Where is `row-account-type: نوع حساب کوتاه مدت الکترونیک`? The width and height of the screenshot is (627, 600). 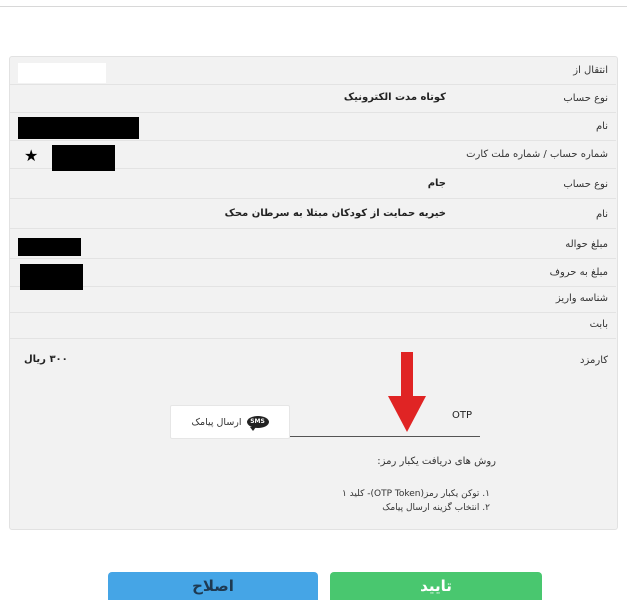
row-account-type: نوع حساب کوتاه مدت الکترونیک is located at coordinates (313, 100).